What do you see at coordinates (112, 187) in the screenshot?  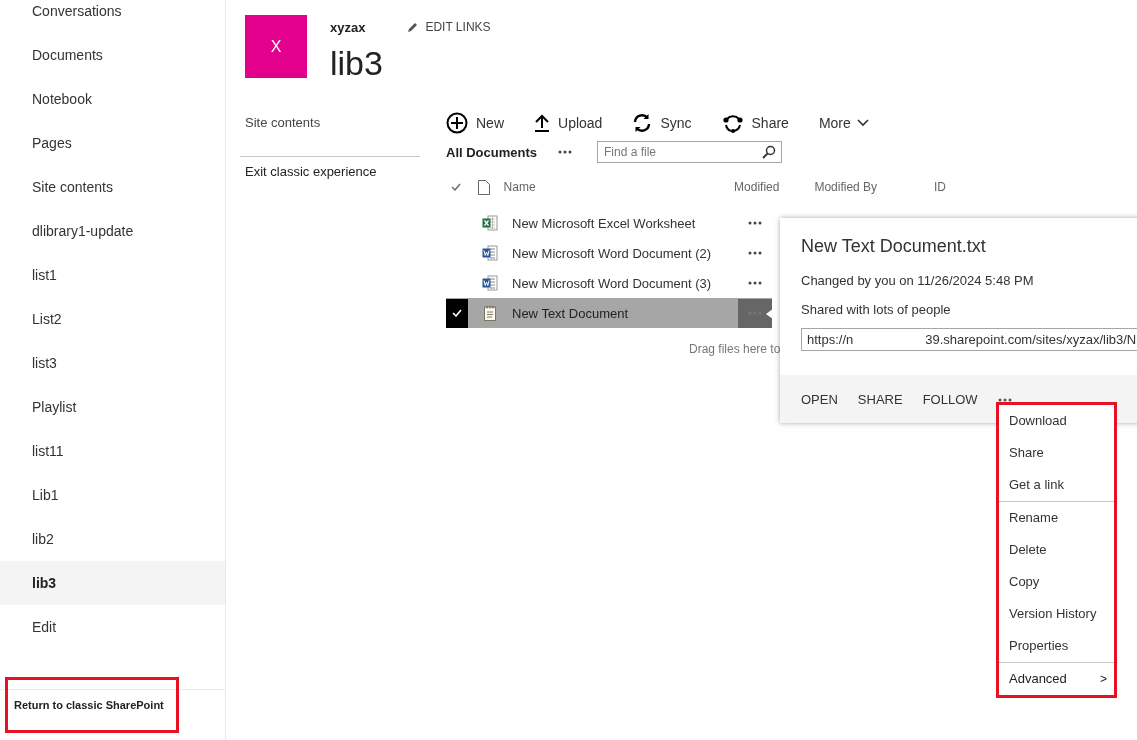 I see `nav-item: Site contents` at bounding box center [112, 187].